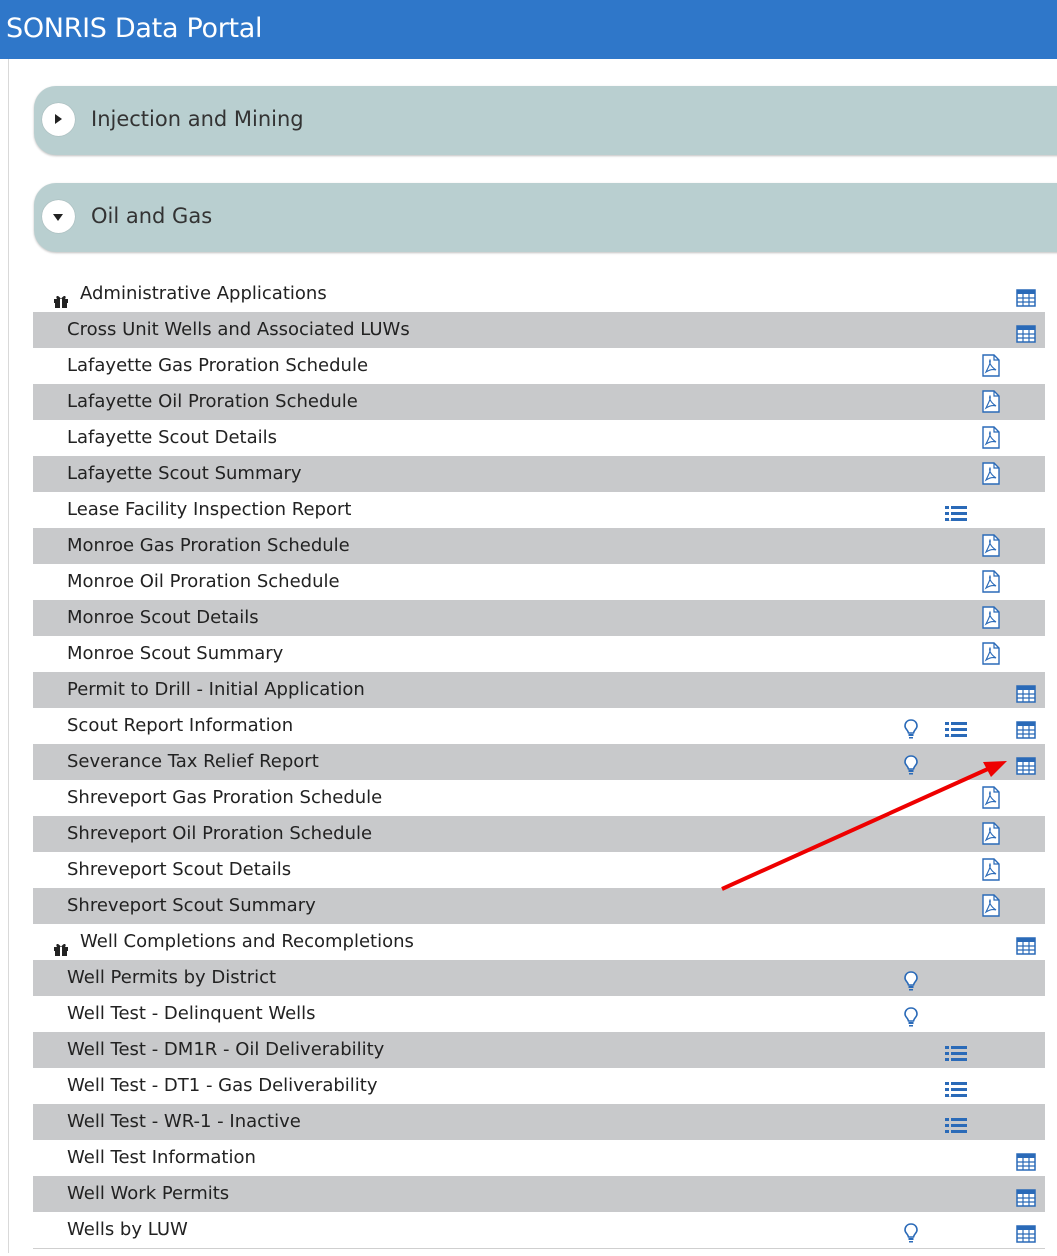 This screenshot has width=1057, height=1256. What do you see at coordinates (238, 330) in the screenshot?
I see `report-link: Cross Unit Wells and Associated LUWs` at bounding box center [238, 330].